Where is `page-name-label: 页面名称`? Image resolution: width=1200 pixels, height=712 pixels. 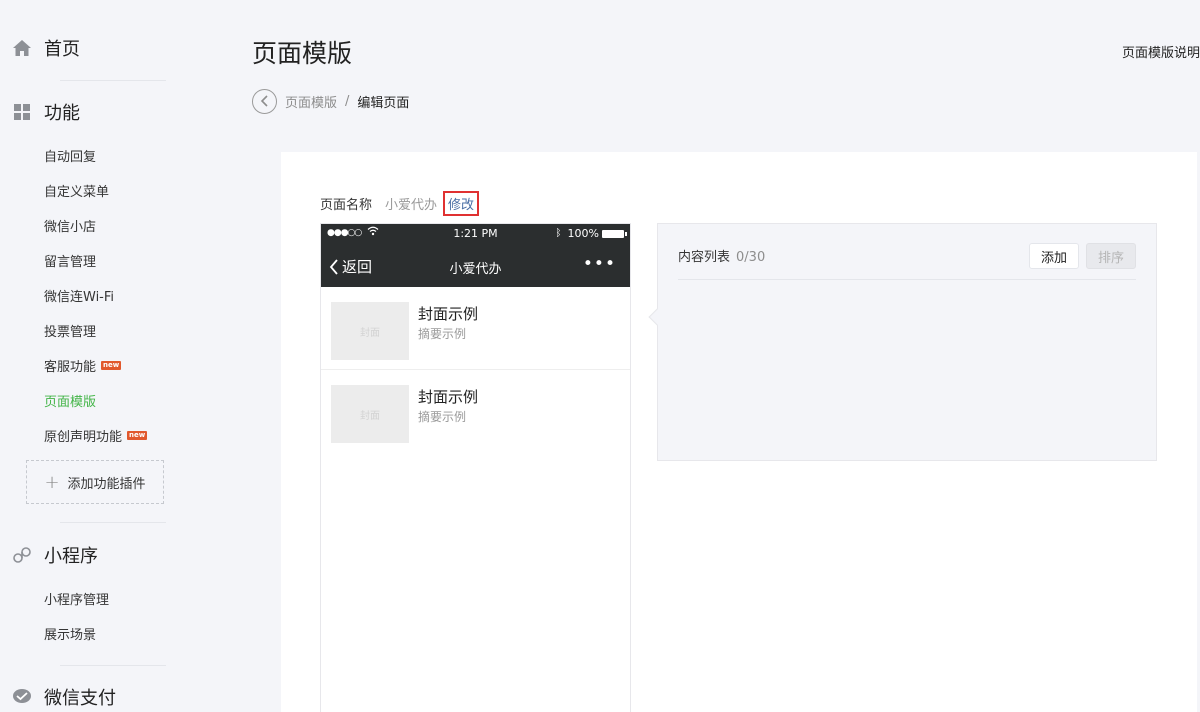
page-name-label: 页面名称 is located at coordinates (346, 205).